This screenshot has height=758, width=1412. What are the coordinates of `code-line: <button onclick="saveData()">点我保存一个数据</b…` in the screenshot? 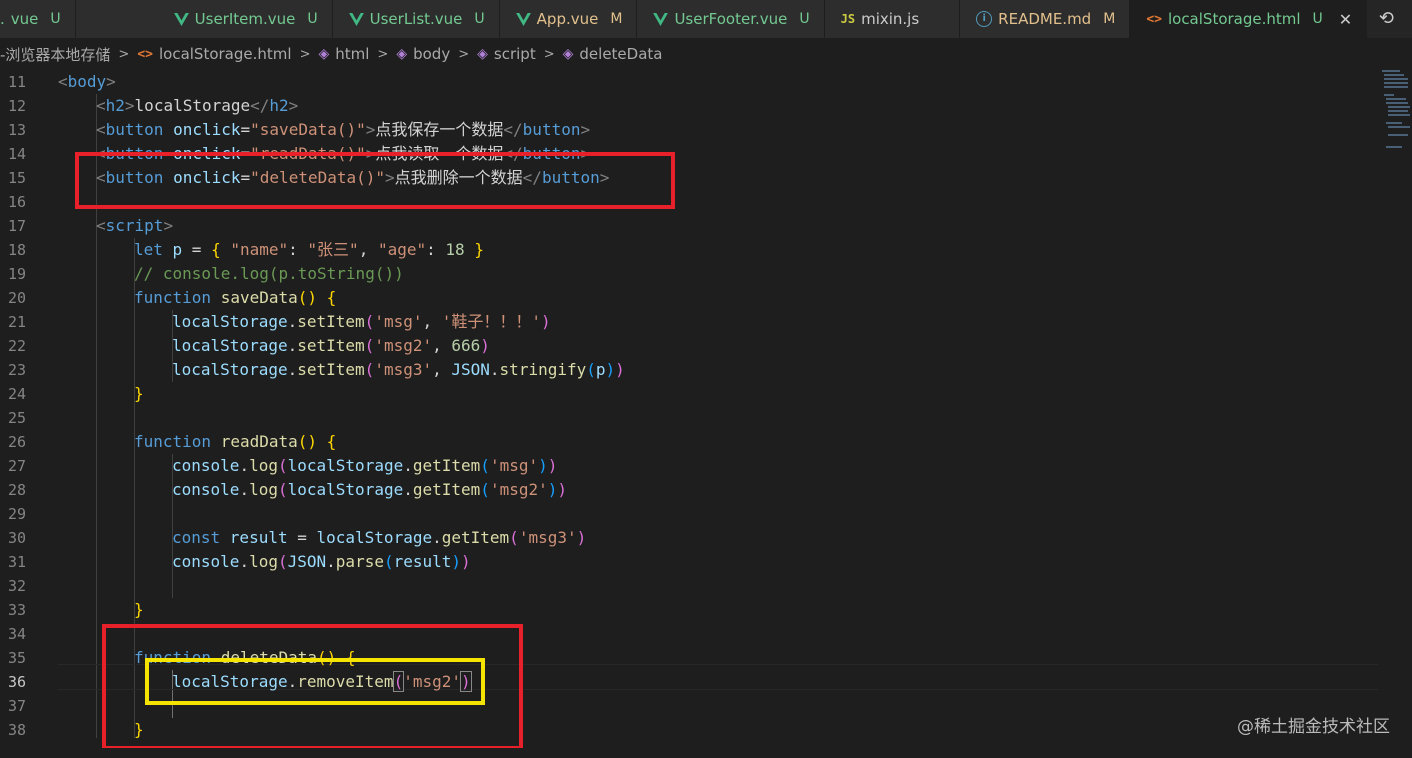 It's located at (343, 129).